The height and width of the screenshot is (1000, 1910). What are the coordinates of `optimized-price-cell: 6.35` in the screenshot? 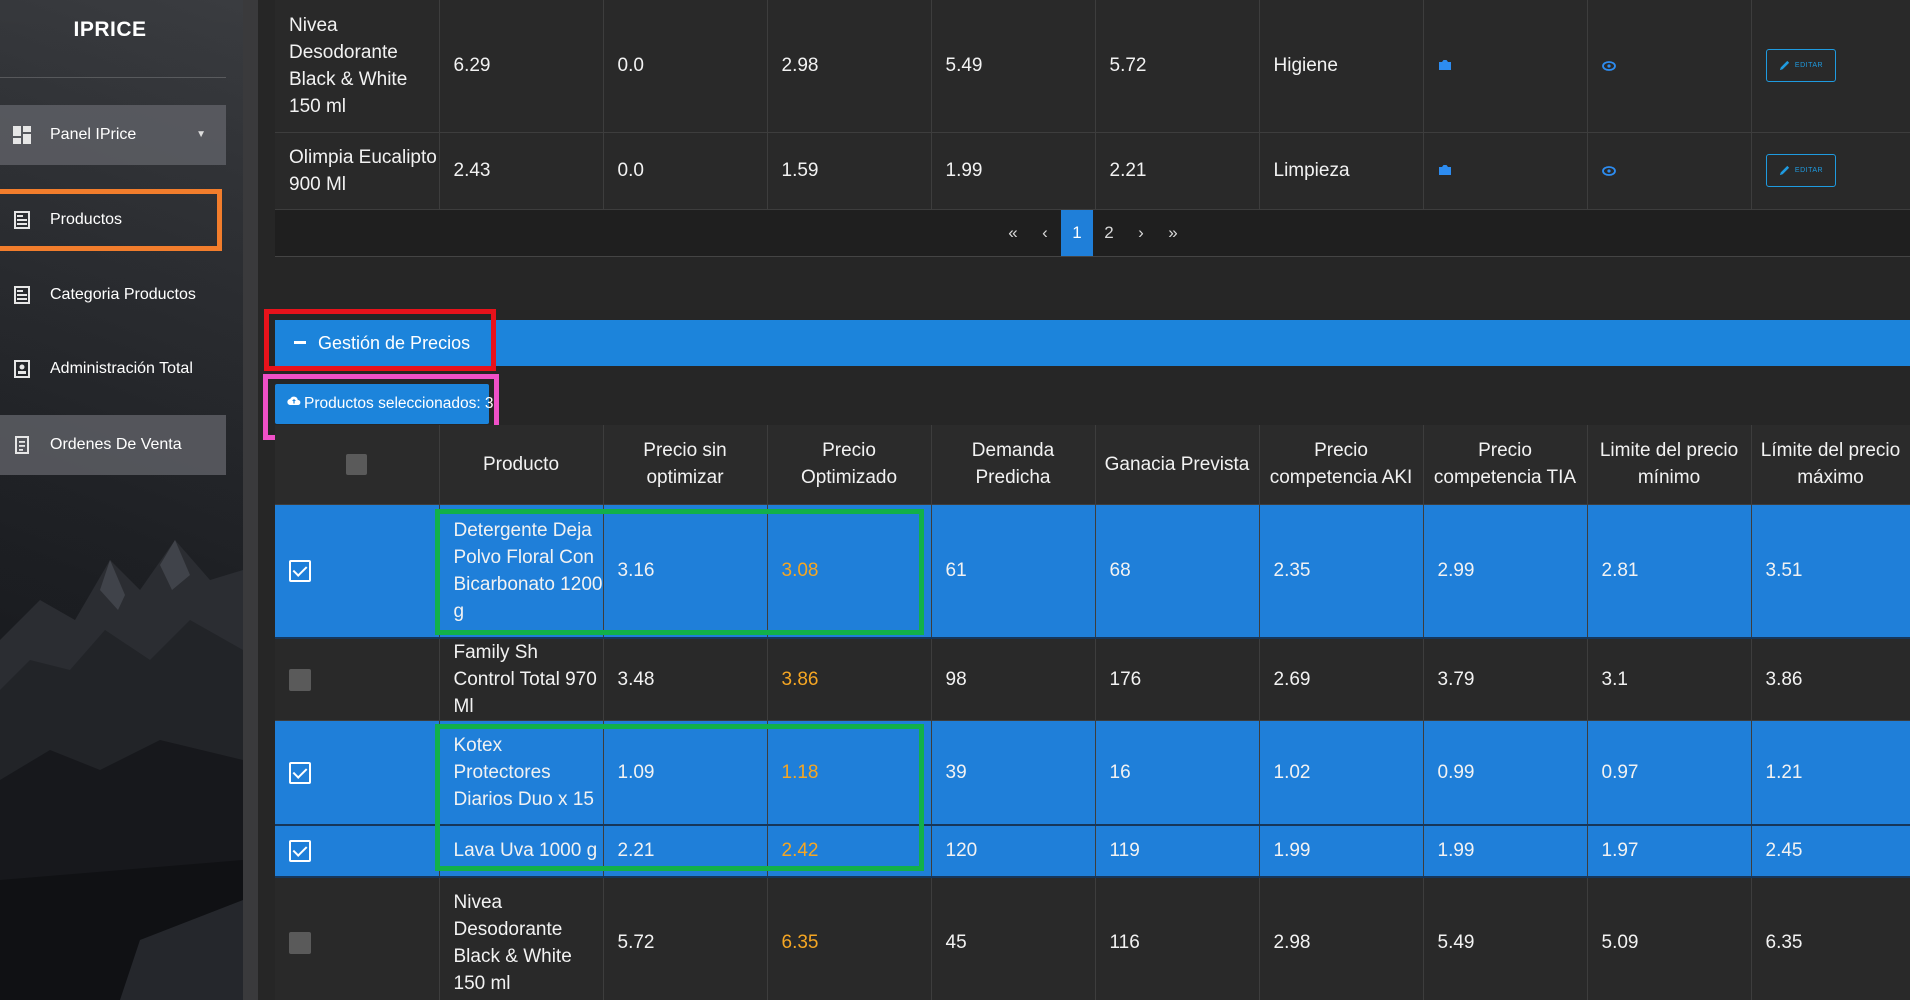 It's located at (849, 938).